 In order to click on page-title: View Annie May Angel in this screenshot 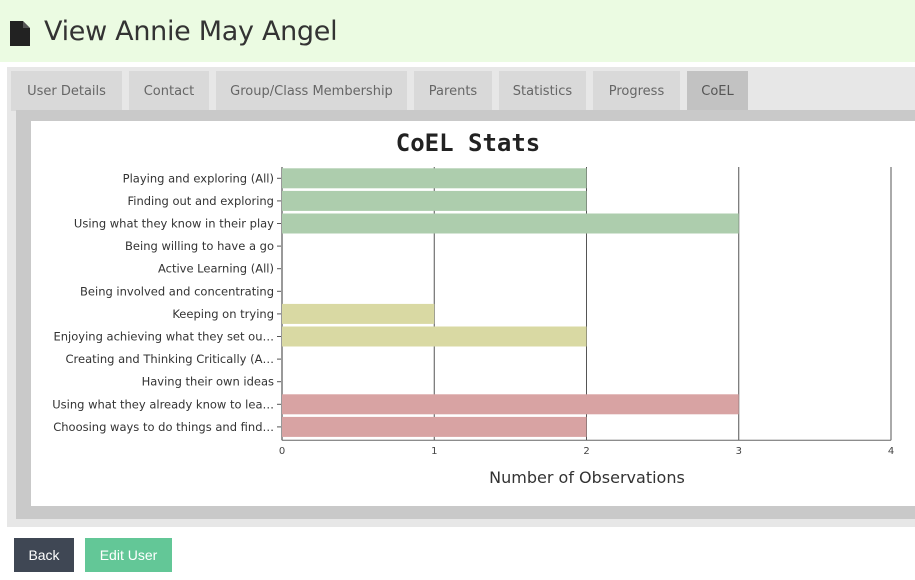, I will do `click(191, 31)`.